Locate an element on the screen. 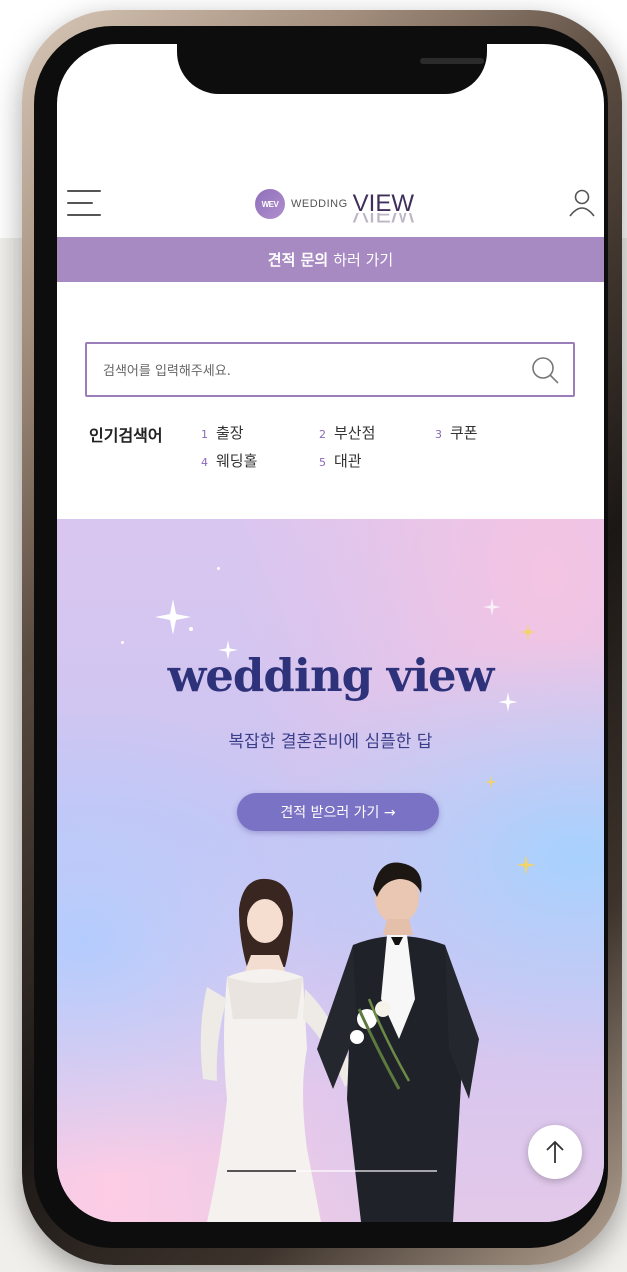 The image size is (627, 1272). keyword-label: 쿠폰 is located at coordinates (464, 433).